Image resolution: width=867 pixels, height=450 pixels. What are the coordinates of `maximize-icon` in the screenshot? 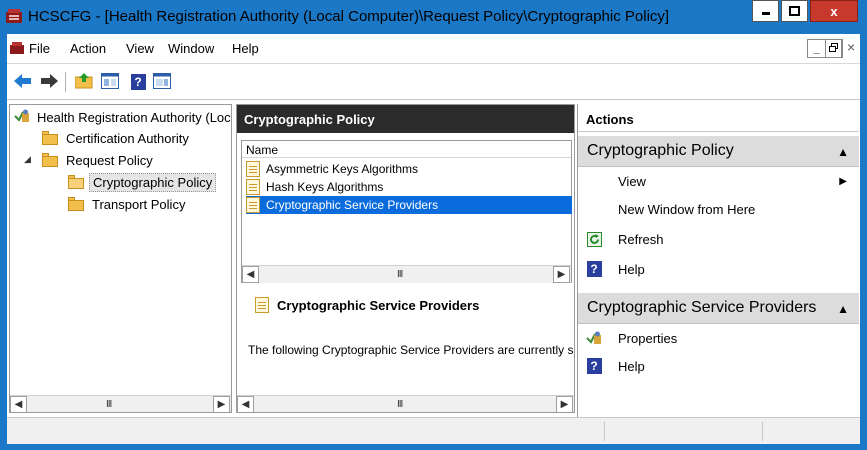 It's located at (794, 11).